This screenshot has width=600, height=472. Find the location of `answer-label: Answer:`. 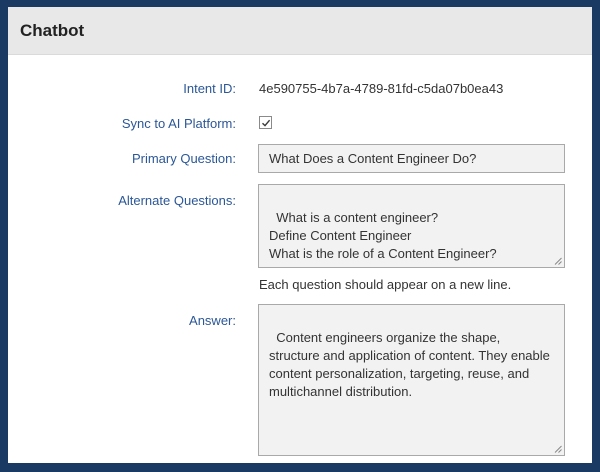

answer-label: Answer: is located at coordinates (212, 320).